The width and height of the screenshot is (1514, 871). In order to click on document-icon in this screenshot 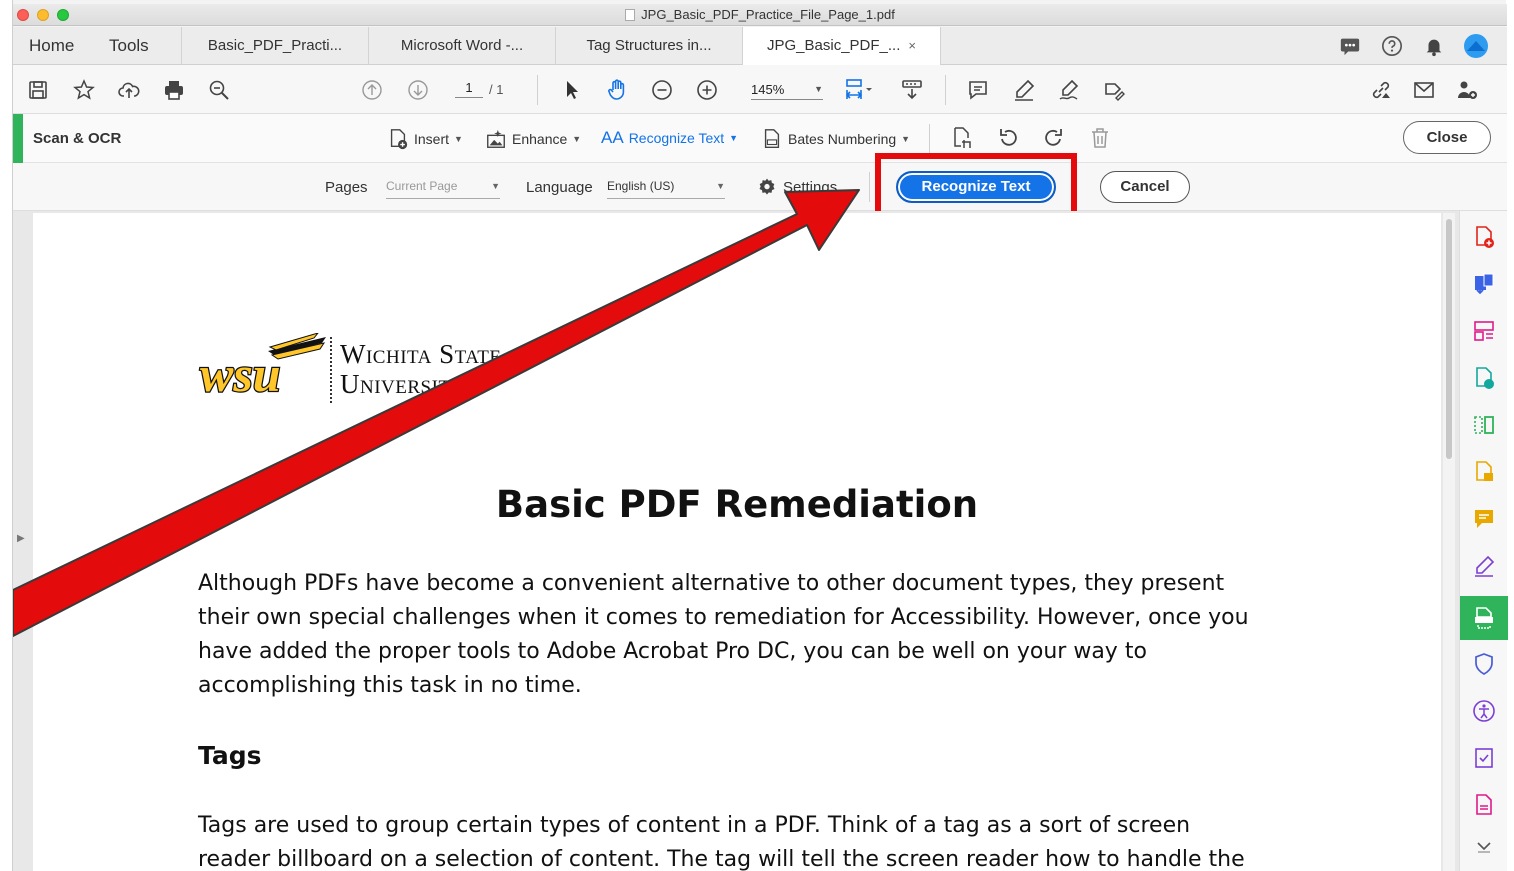, I will do `click(630, 15)`.